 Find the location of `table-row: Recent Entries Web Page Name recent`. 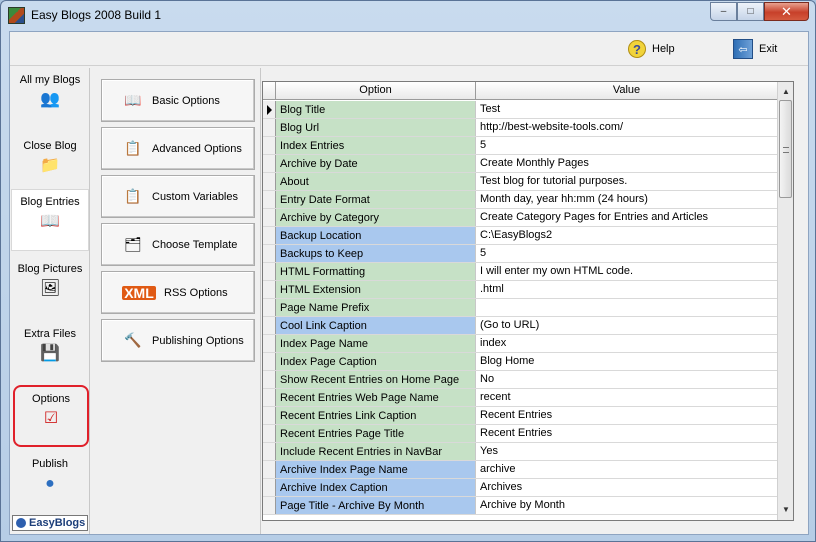

table-row: Recent Entries Web Page Name recent is located at coordinates (520, 398).